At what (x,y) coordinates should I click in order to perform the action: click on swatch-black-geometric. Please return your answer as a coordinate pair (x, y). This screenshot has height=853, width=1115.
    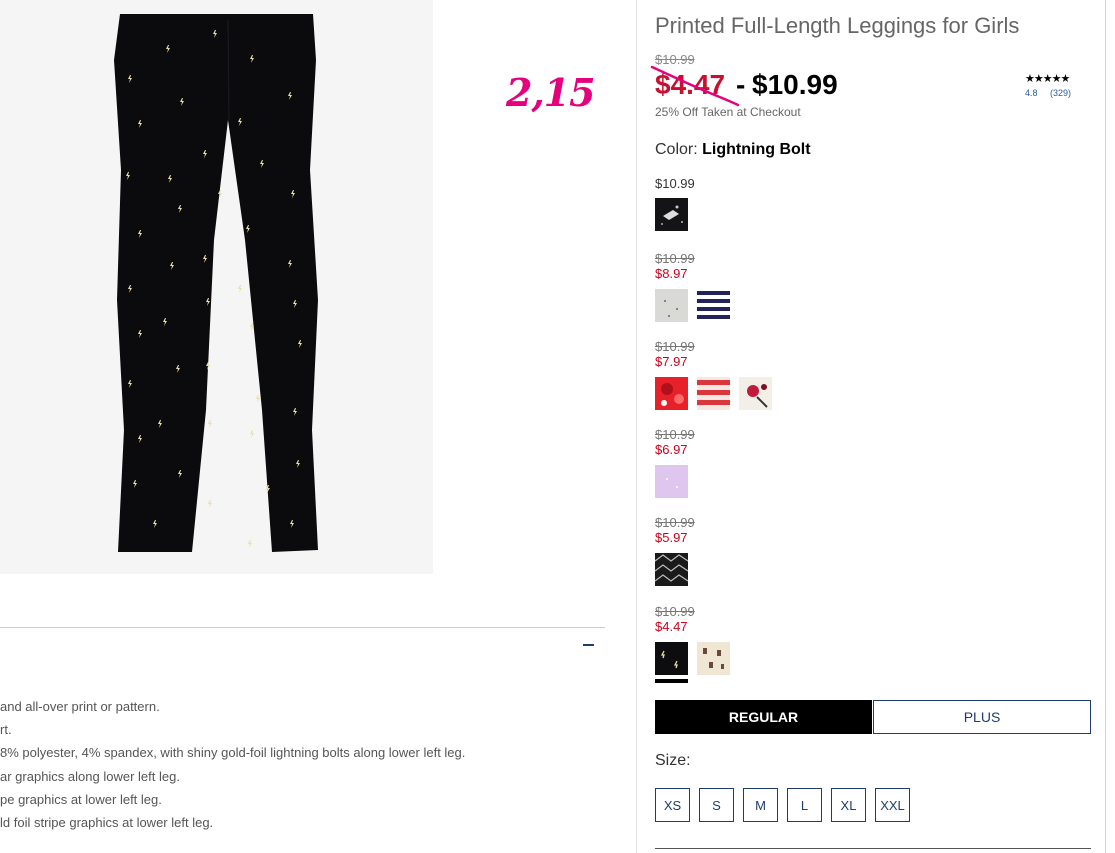
    Looking at the image, I should click on (671, 569).